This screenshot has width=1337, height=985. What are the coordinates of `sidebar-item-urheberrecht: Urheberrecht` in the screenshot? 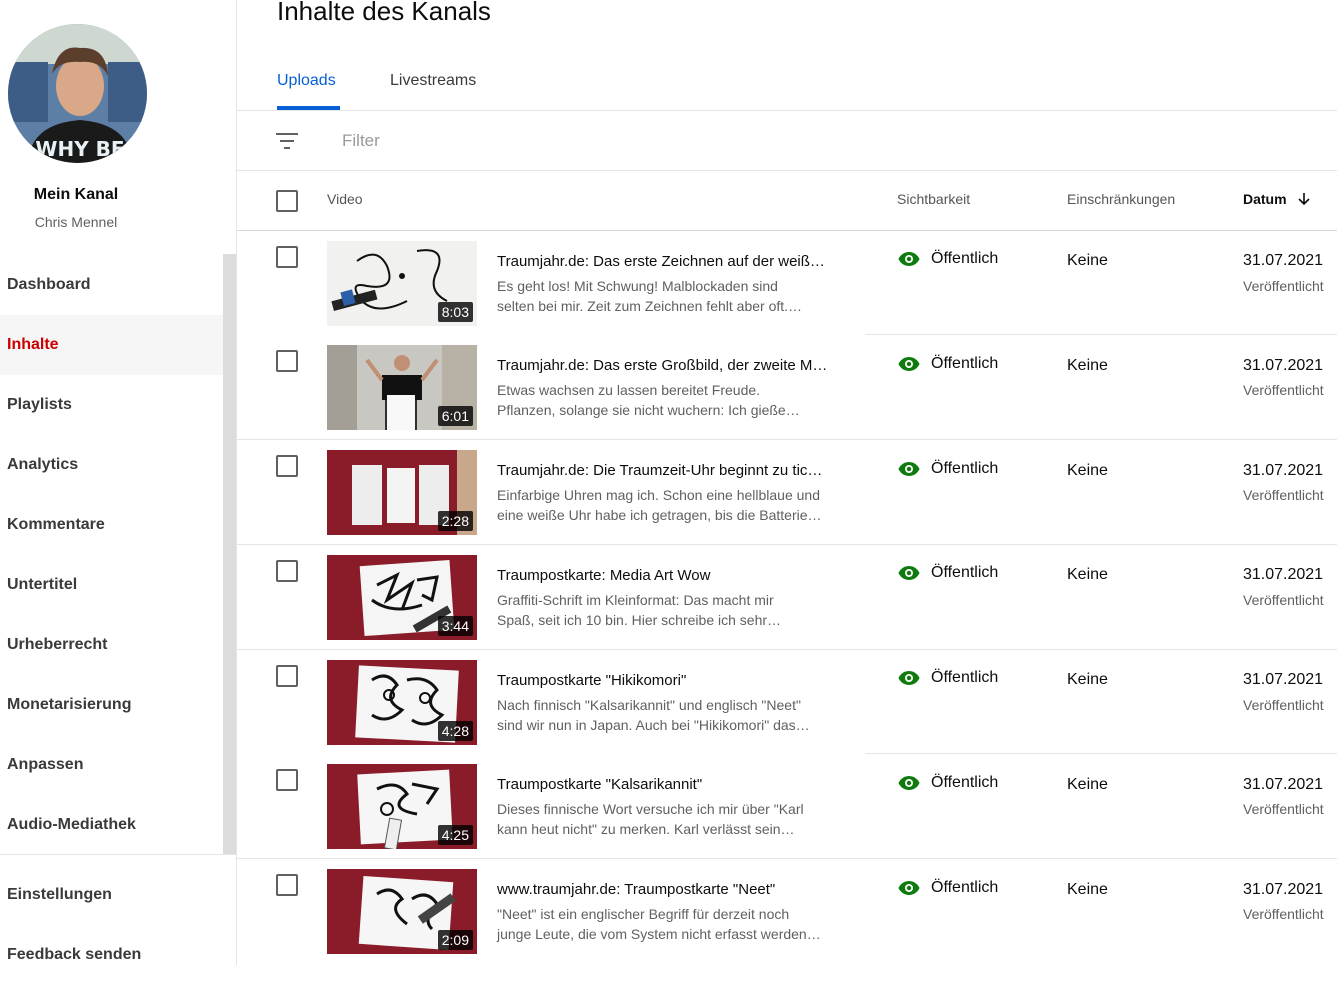 It's located at (111, 645).